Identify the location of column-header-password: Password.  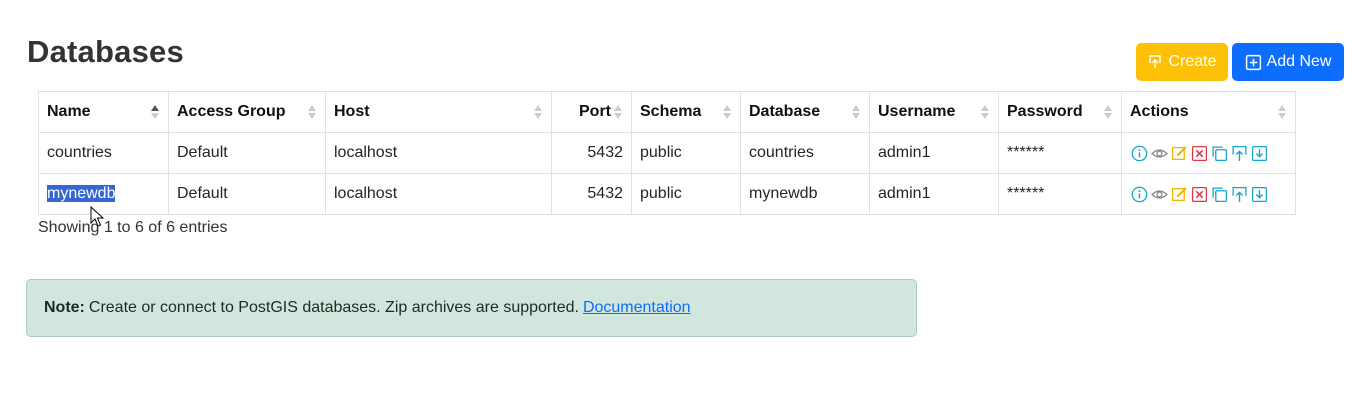
(1060, 112).